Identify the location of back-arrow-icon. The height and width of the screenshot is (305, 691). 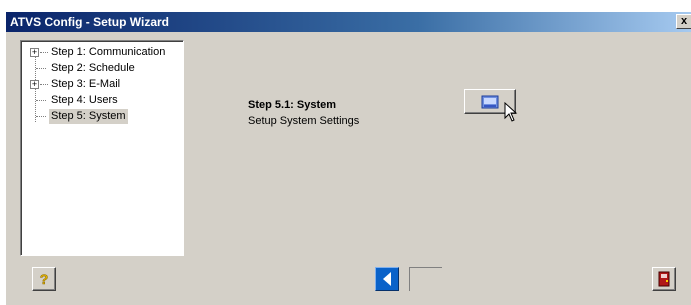
(387, 279).